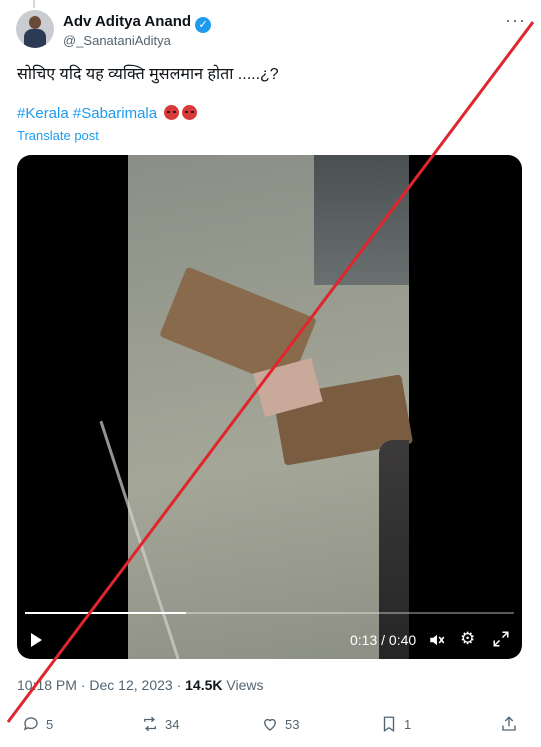  Describe the element at coordinates (437, 641) in the screenshot. I see `volume-icon` at that location.